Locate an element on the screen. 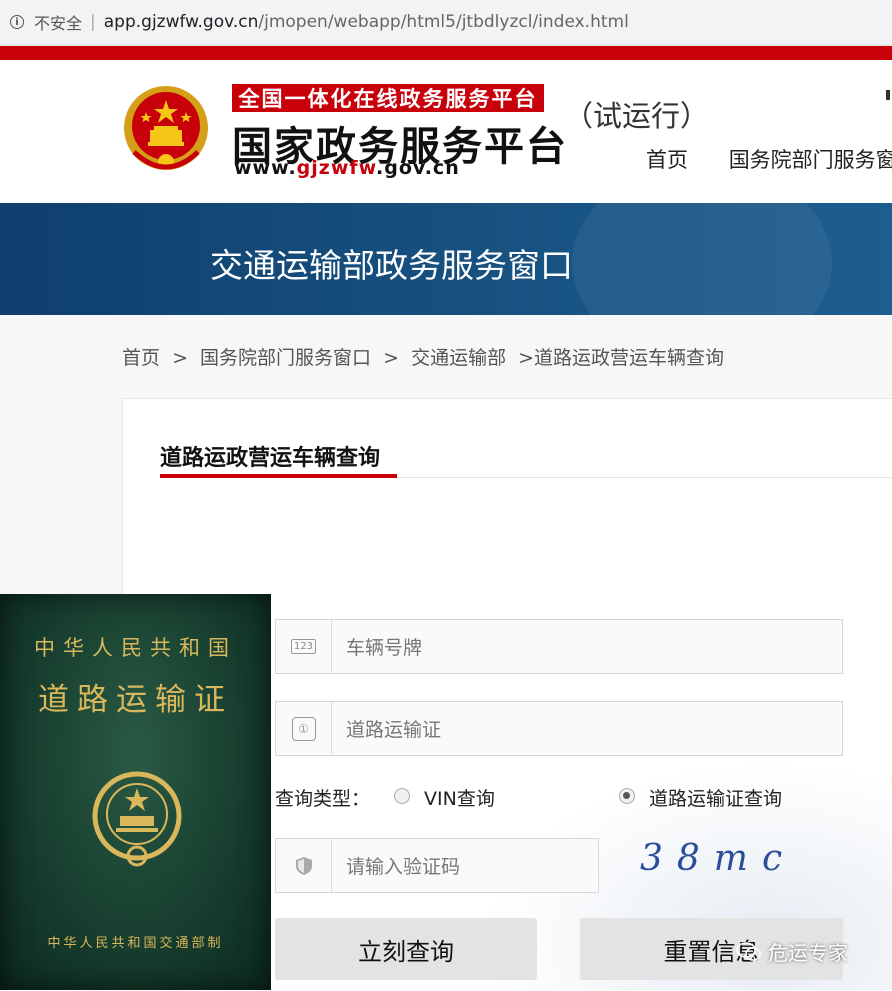  logo-url-prefix: www. is located at coordinates (265, 168).